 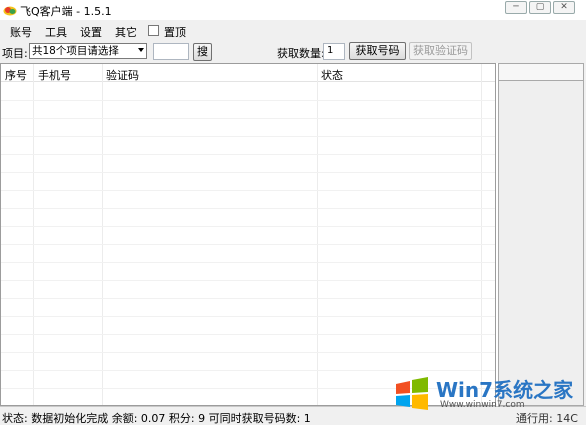 I want to click on project-select-value: 共18个项目请选择, so click(x=75, y=51).